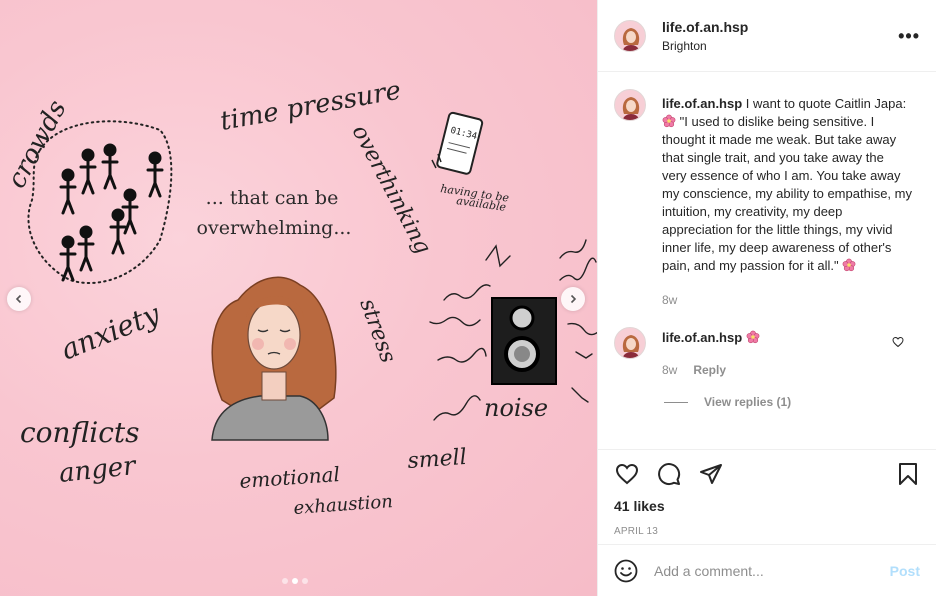  I want to click on comment-bubble-icon, so click(669, 474).